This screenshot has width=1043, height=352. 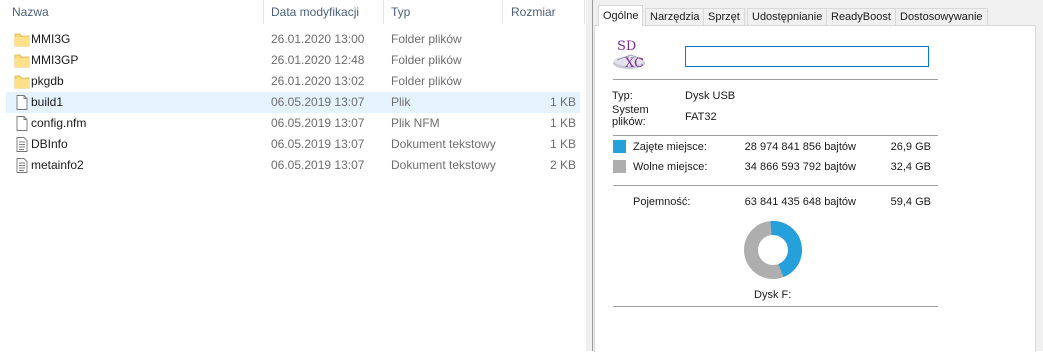 What do you see at coordinates (773, 295) in the screenshot?
I see `drive-letter-label: Dysk F:` at bounding box center [773, 295].